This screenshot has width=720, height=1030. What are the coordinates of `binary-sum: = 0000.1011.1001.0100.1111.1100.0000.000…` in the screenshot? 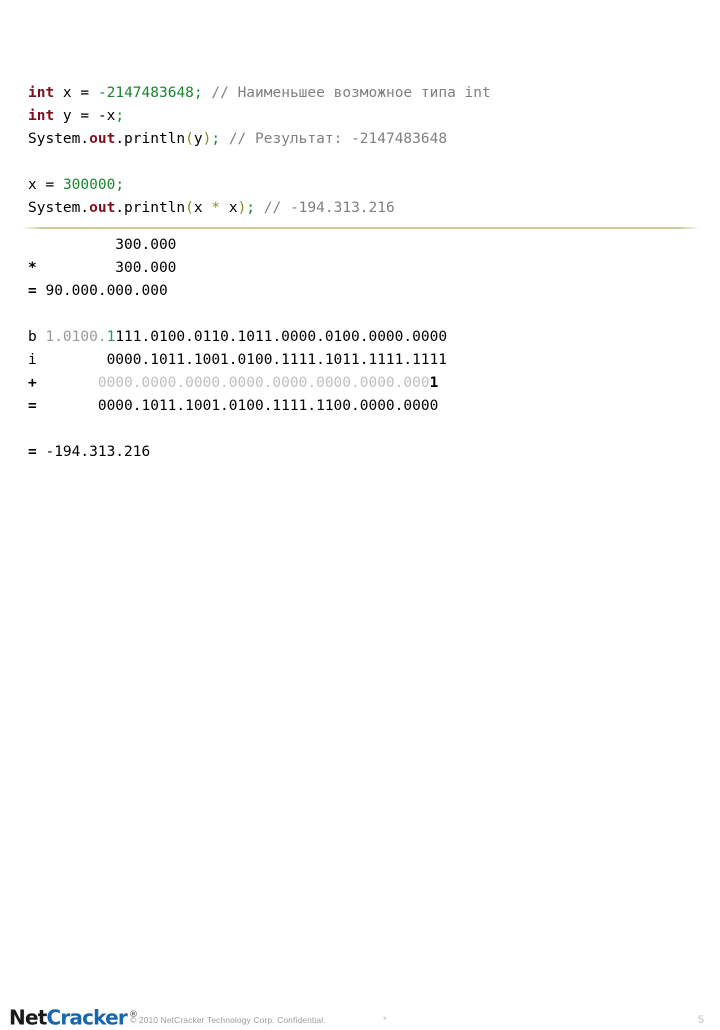 It's located at (237, 406).